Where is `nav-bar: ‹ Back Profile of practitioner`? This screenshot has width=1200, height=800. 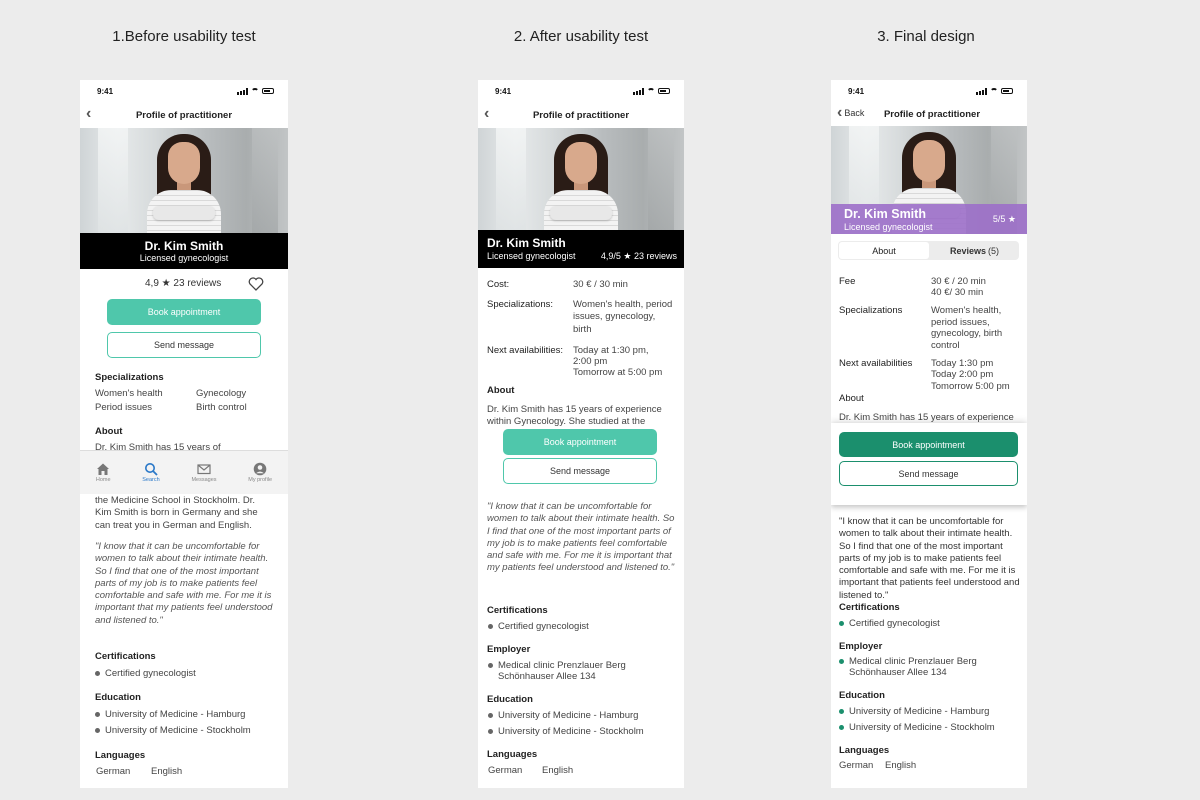
nav-bar: ‹ Back Profile of practitioner is located at coordinates (929, 114).